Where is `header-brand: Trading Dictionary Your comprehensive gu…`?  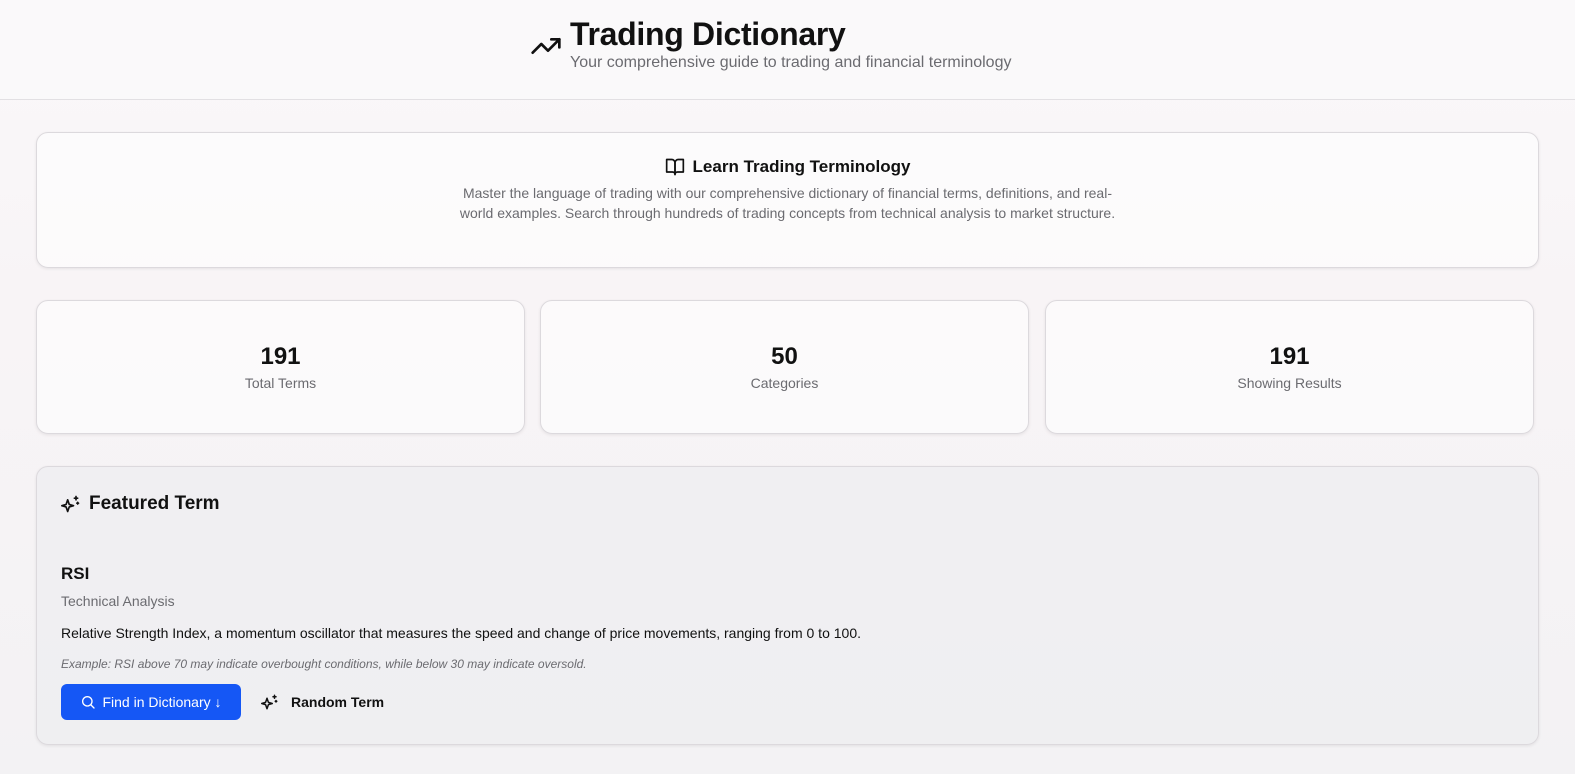 header-brand: Trading Dictionary Your comprehensive gu… is located at coordinates (770, 44).